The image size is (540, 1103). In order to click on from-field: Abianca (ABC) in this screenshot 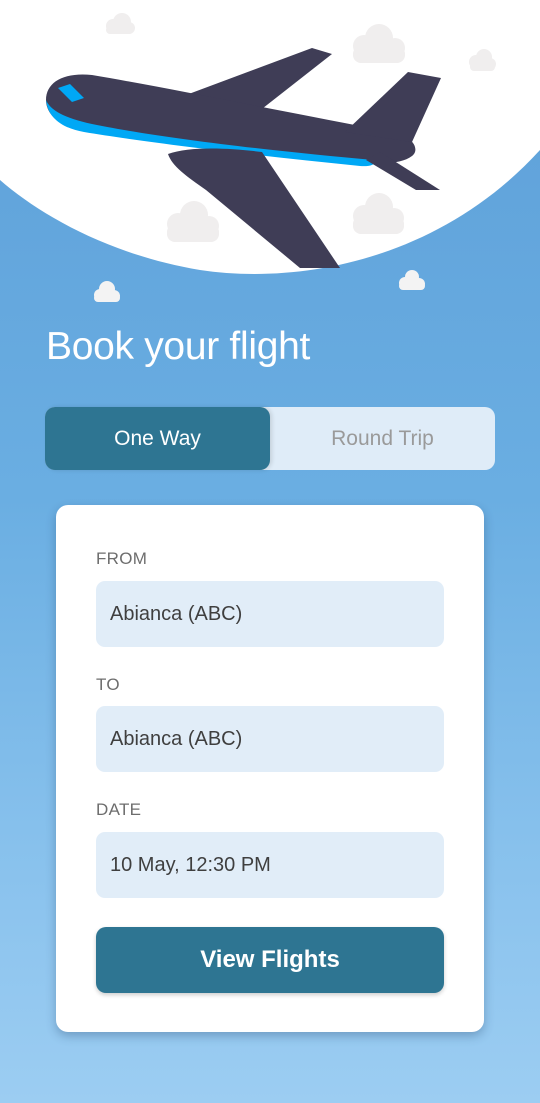, I will do `click(270, 614)`.